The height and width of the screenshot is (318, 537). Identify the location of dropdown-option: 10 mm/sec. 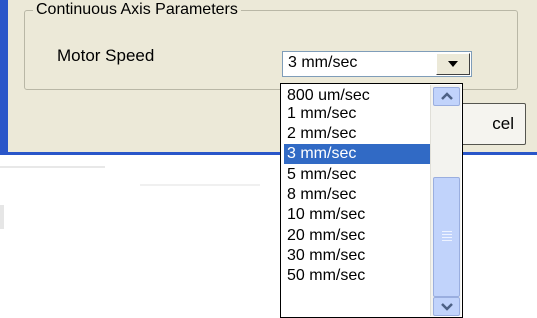
(357, 215).